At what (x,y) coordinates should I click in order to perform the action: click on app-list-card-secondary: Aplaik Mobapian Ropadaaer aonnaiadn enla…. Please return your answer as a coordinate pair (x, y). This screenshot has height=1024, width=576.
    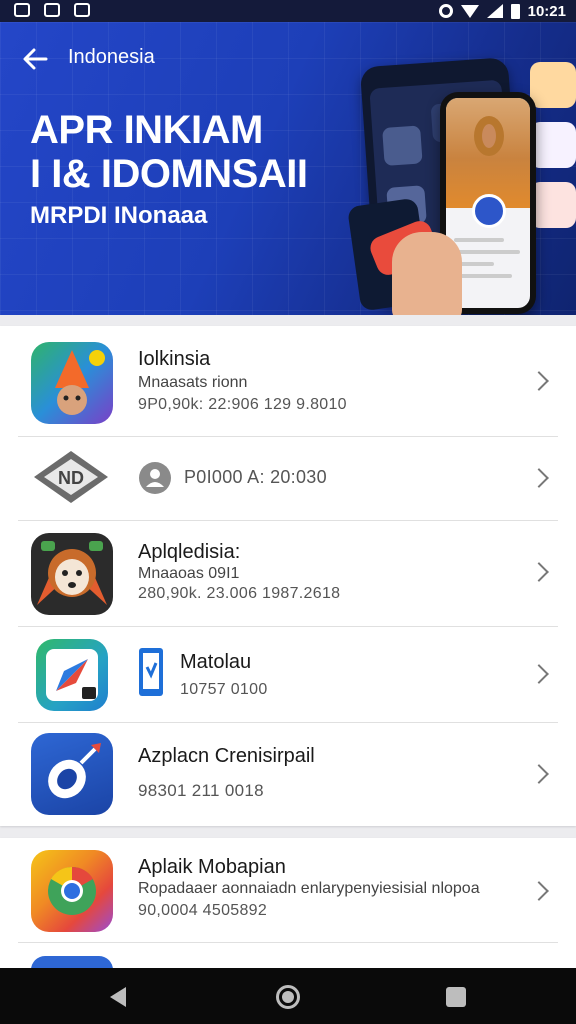
    Looking at the image, I should click on (288, 904).